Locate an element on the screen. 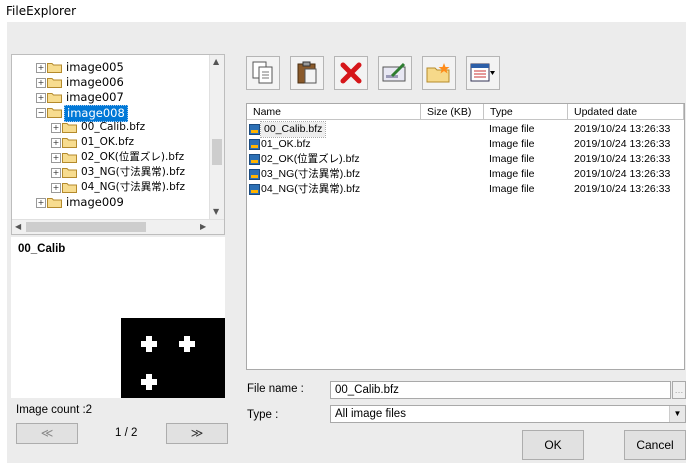  type-label: Type : is located at coordinates (263, 415).